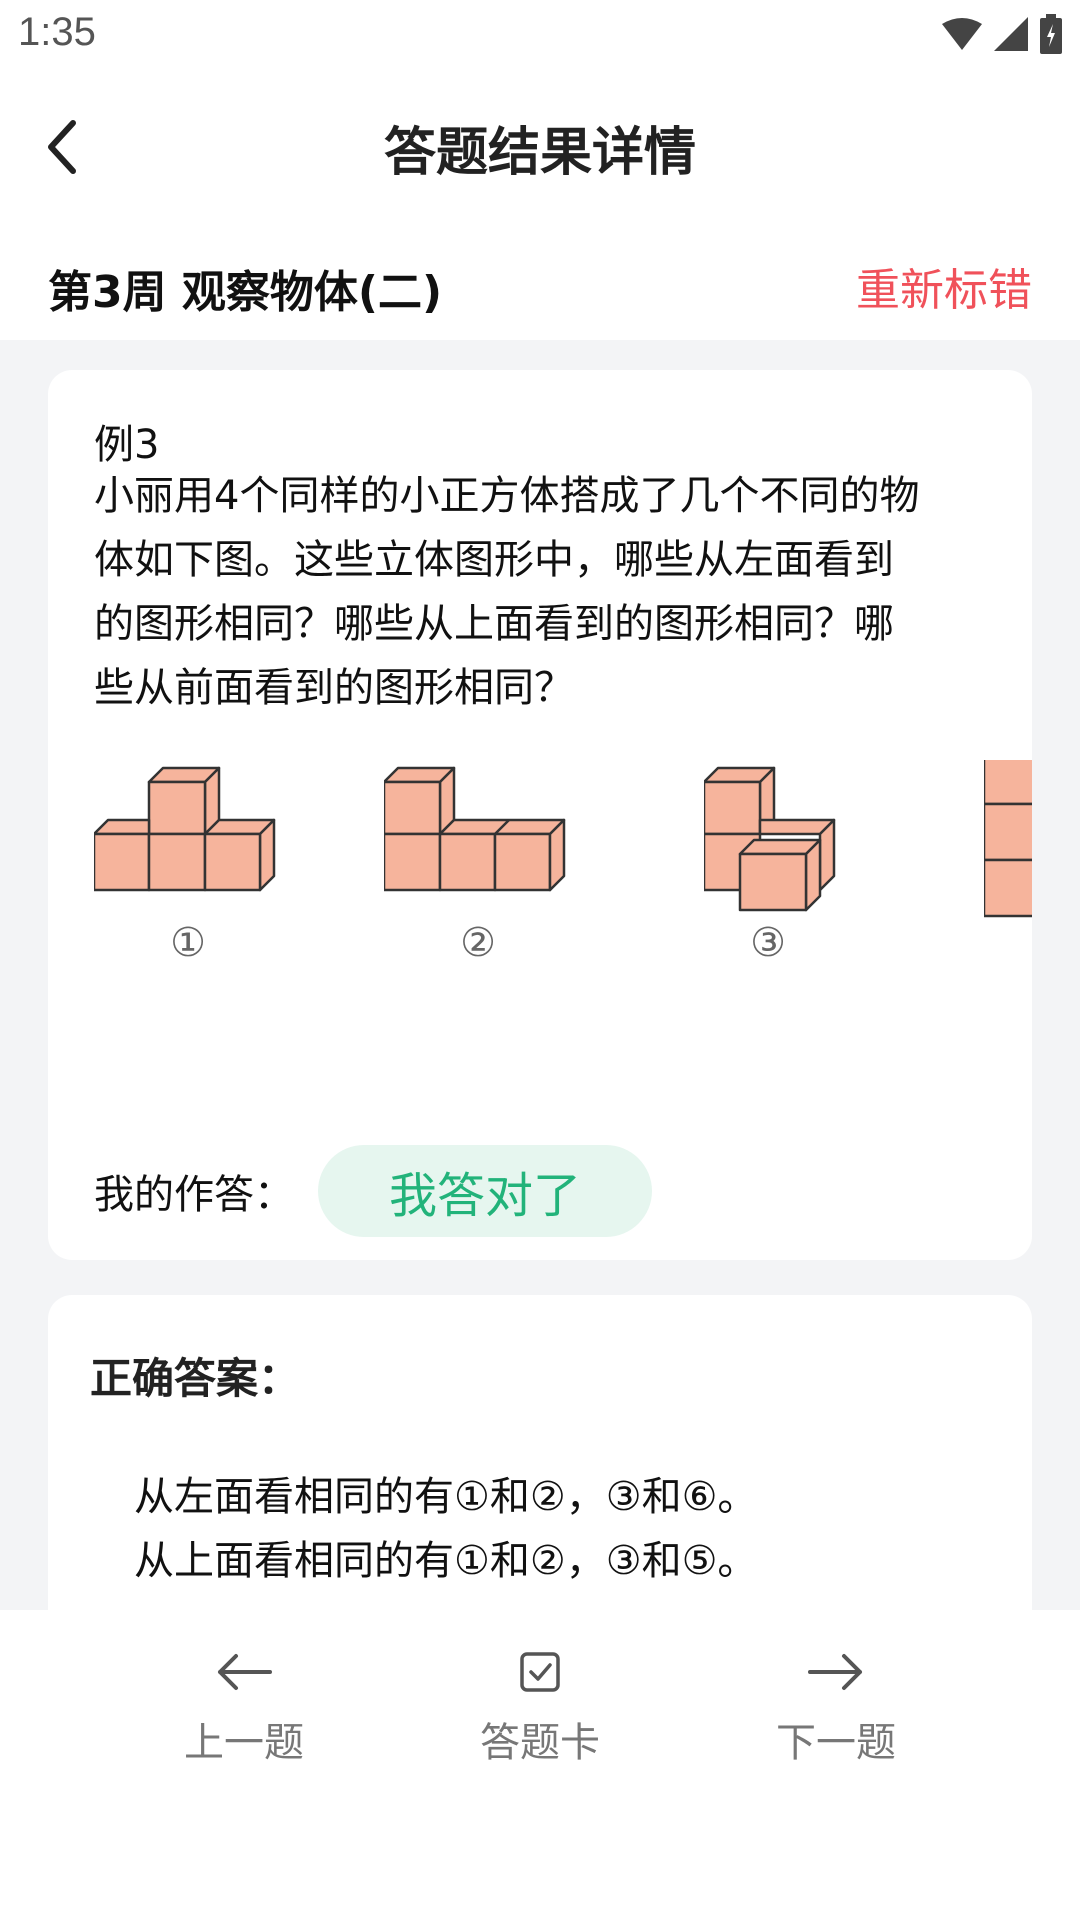  I want to click on signal-icon, so click(1011, 36).